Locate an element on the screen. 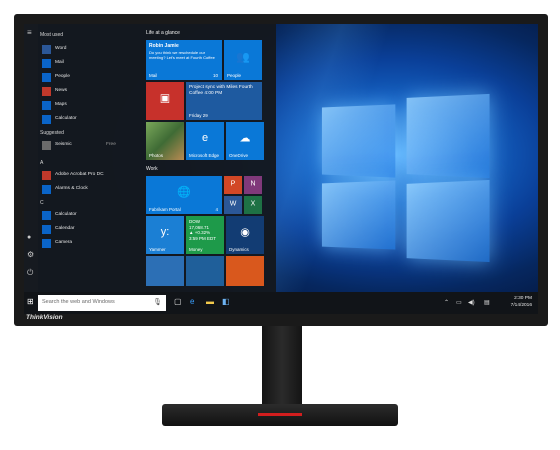  monitor-neck is located at coordinates (282, 370).